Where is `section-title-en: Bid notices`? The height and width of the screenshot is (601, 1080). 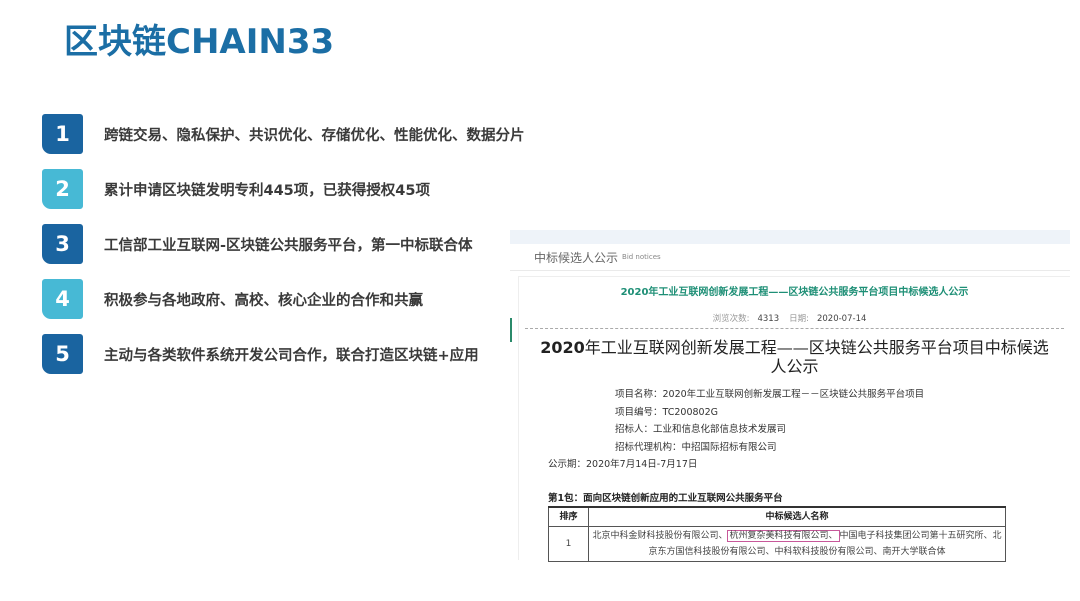
section-title-en: Bid notices is located at coordinates (641, 257).